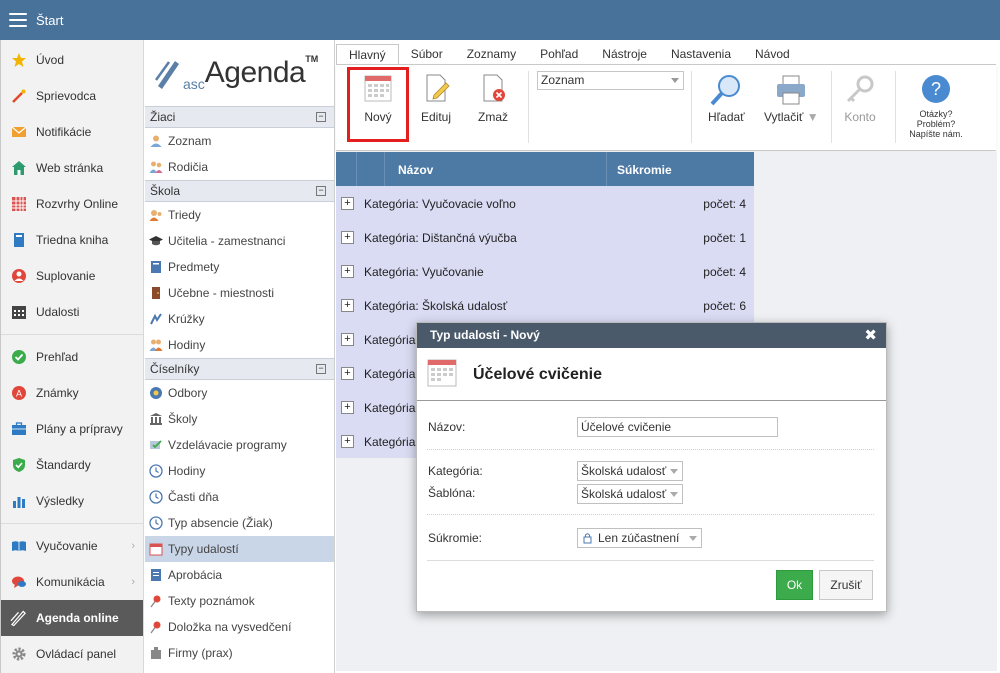 The width and height of the screenshot is (1000, 673). I want to click on view-select: Zoznam, so click(610, 80).